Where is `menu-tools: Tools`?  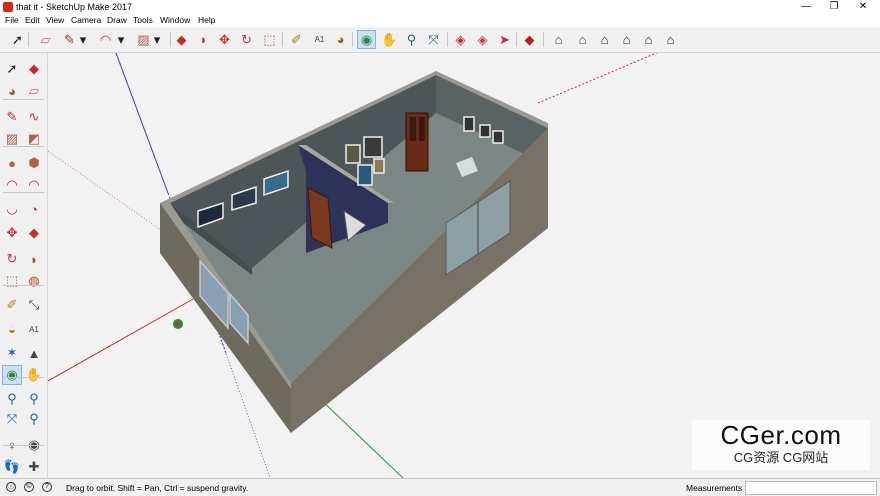
menu-tools: Tools is located at coordinates (143, 20).